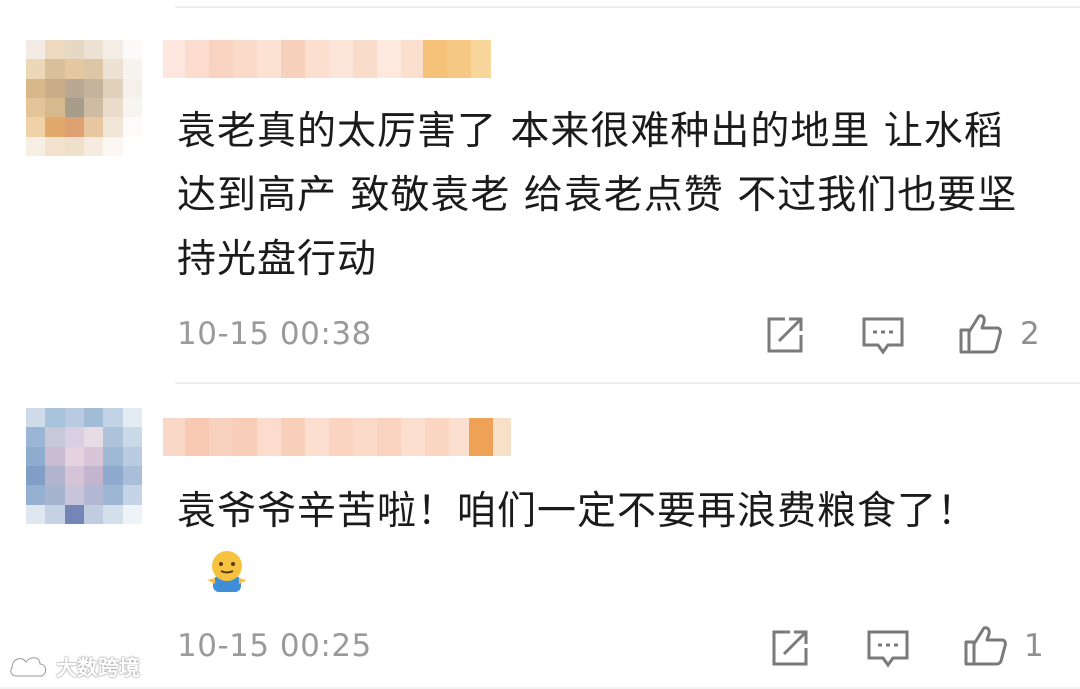 This screenshot has width=1080, height=689. What do you see at coordinates (274, 646) in the screenshot?
I see `comment-timestamp: 10-15 00:25` at bounding box center [274, 646].